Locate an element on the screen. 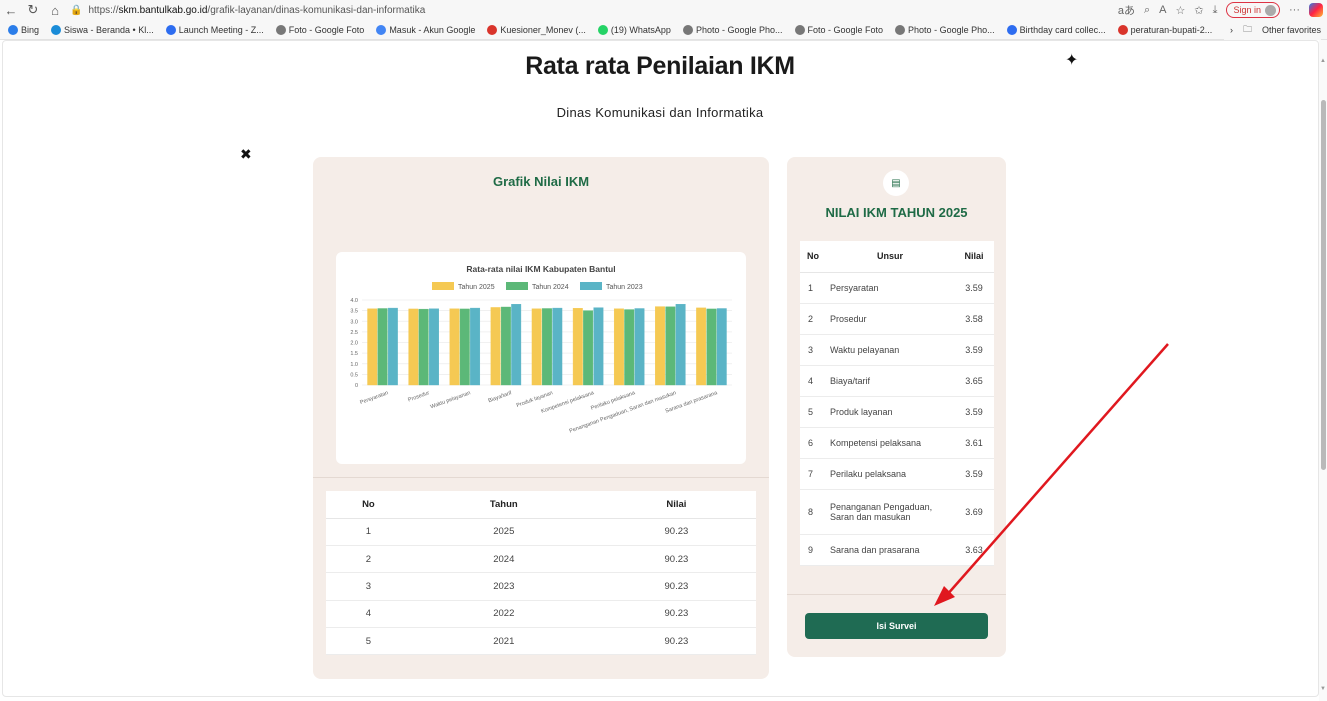 This screenshot has height=701, width=1327. page-scrollbar: ▲ ▼ is located at coordinates (1323, 370).